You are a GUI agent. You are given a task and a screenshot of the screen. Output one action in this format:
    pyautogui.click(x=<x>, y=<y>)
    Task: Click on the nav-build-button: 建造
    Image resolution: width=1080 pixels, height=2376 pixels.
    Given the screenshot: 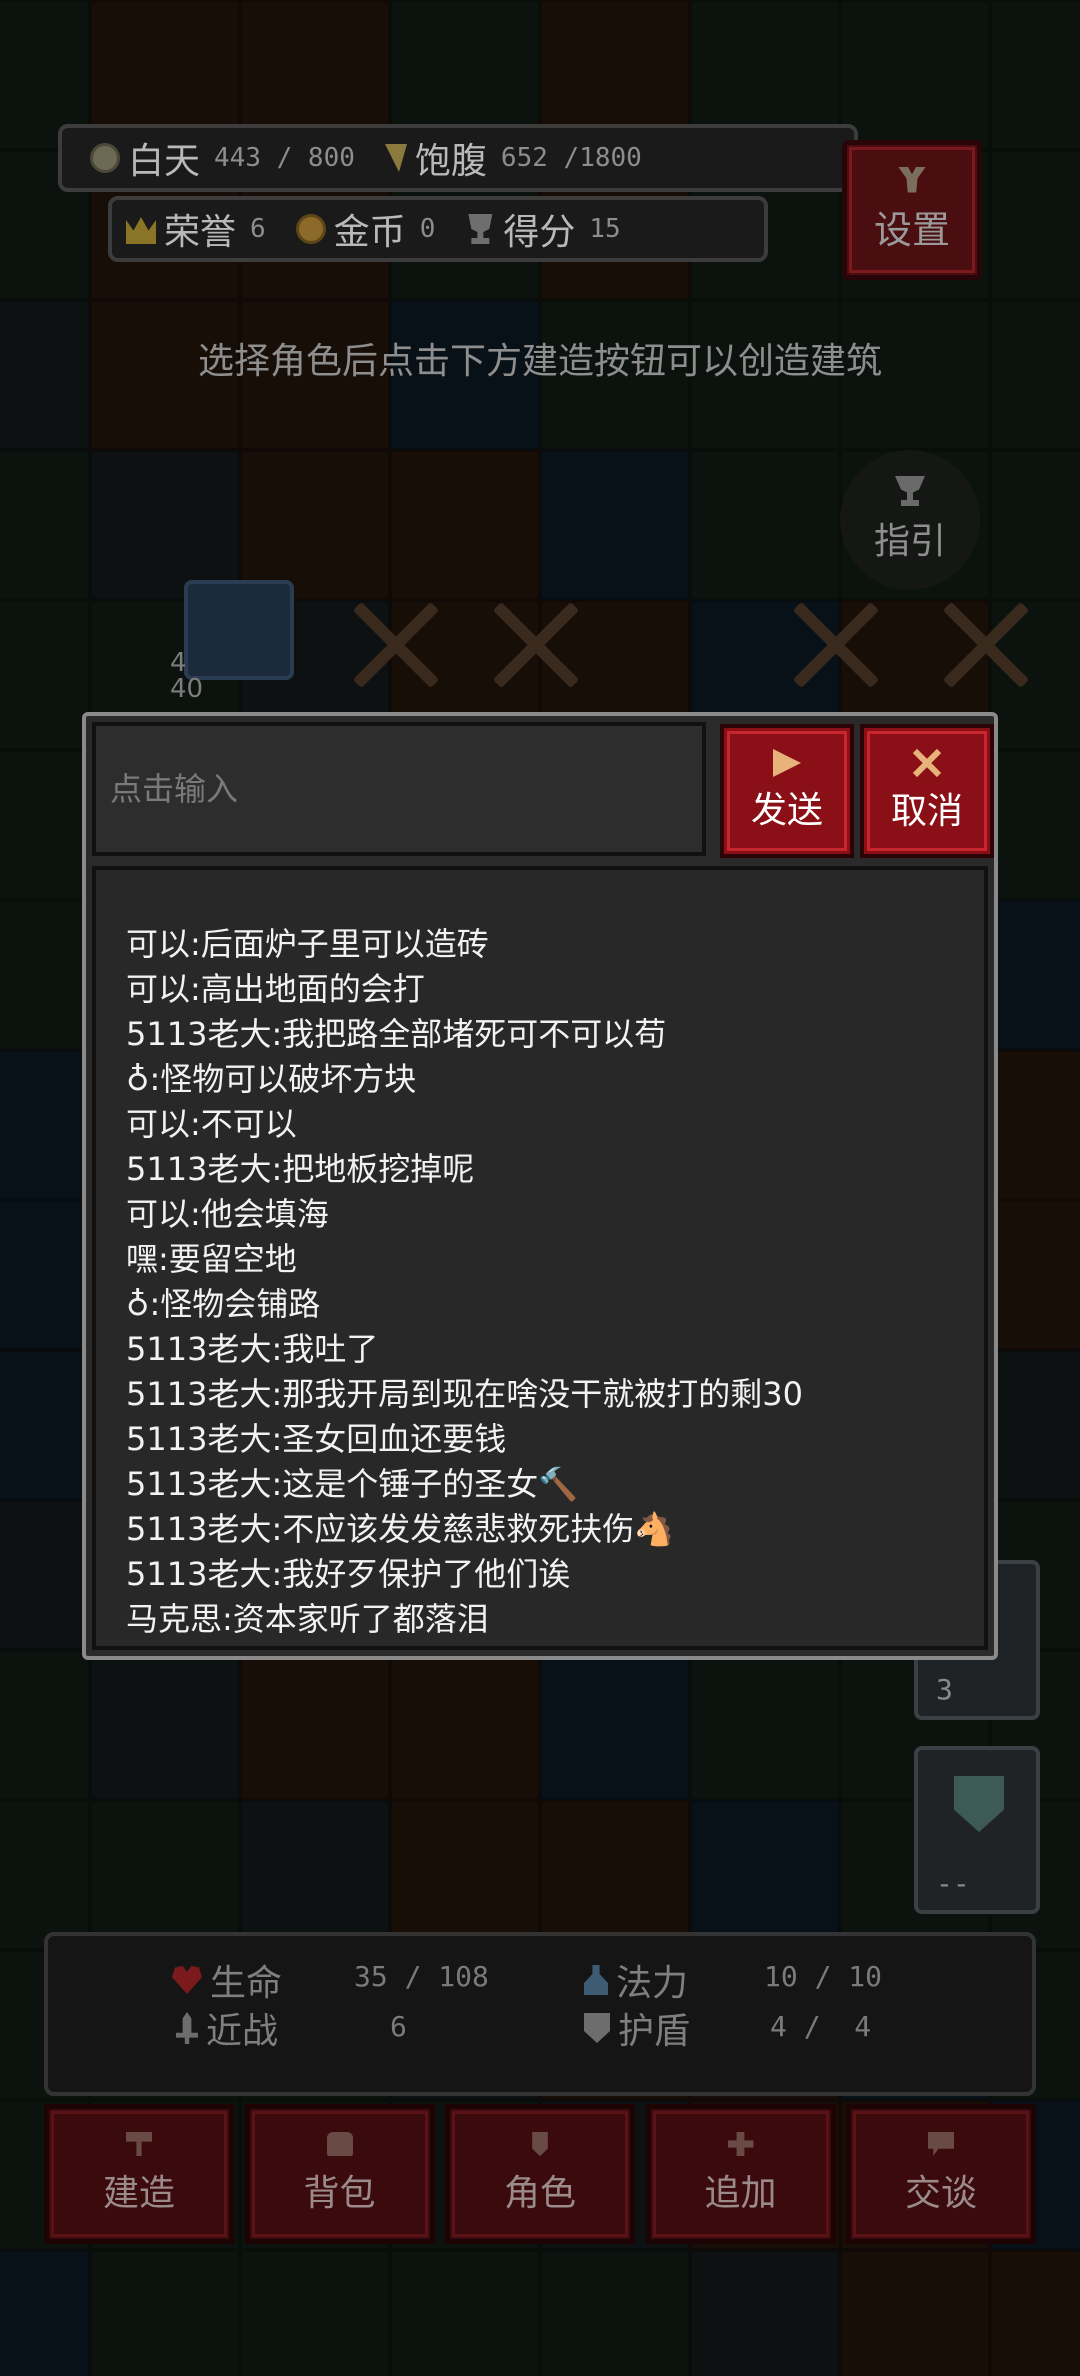 What is the action you would take?
    pyautogui.click(x=139, y=2174)
    